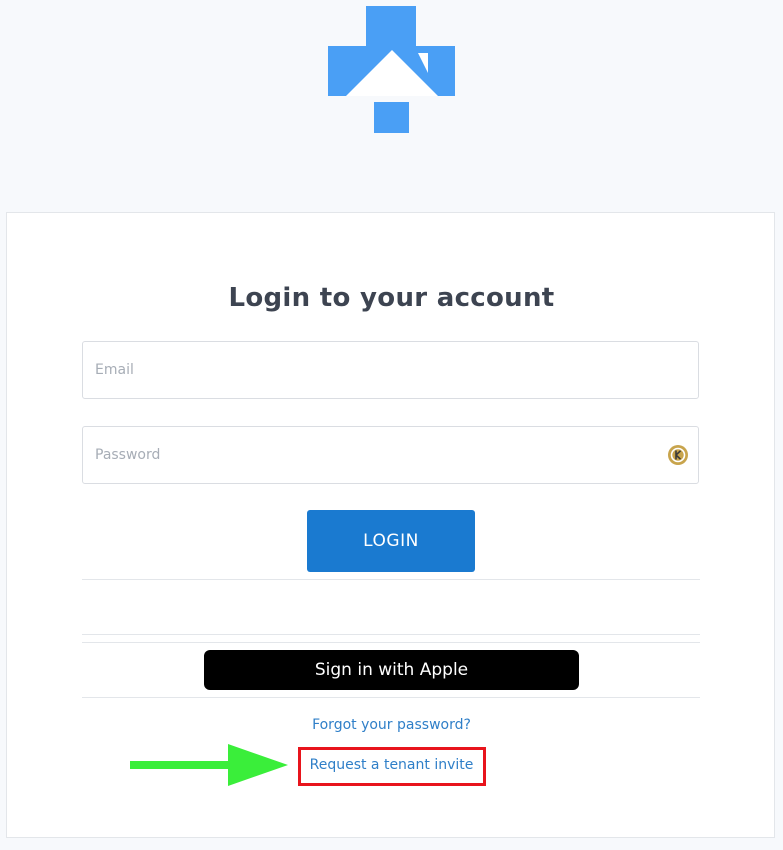  I want to click on keeper-icon, so click(678, 455).